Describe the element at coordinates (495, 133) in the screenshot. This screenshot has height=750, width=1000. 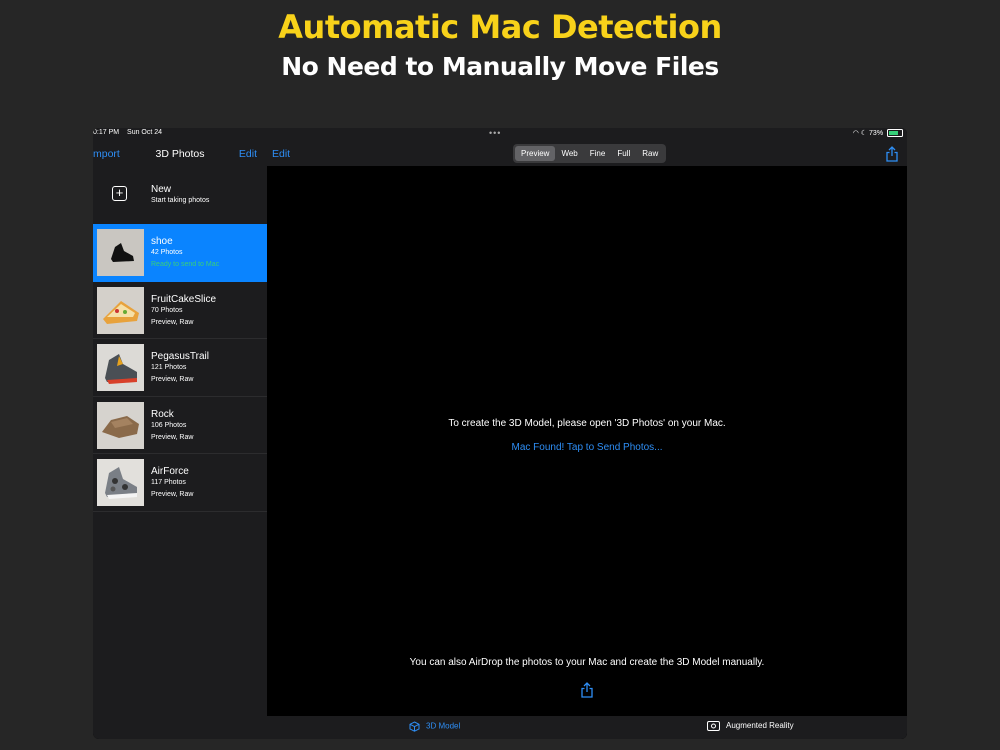
I see `multitasking-dots: •••` at that location.